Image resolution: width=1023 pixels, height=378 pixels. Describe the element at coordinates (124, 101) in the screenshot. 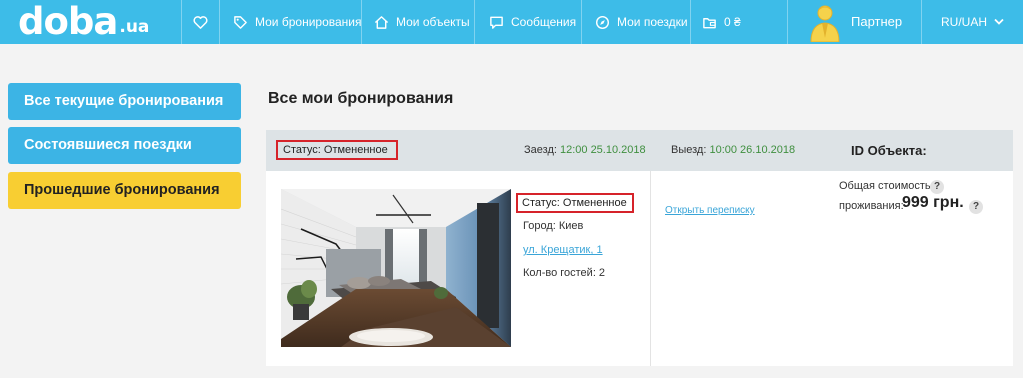

I see `sidebar-item-current-bookings: Все текущие бронирования` at that location.